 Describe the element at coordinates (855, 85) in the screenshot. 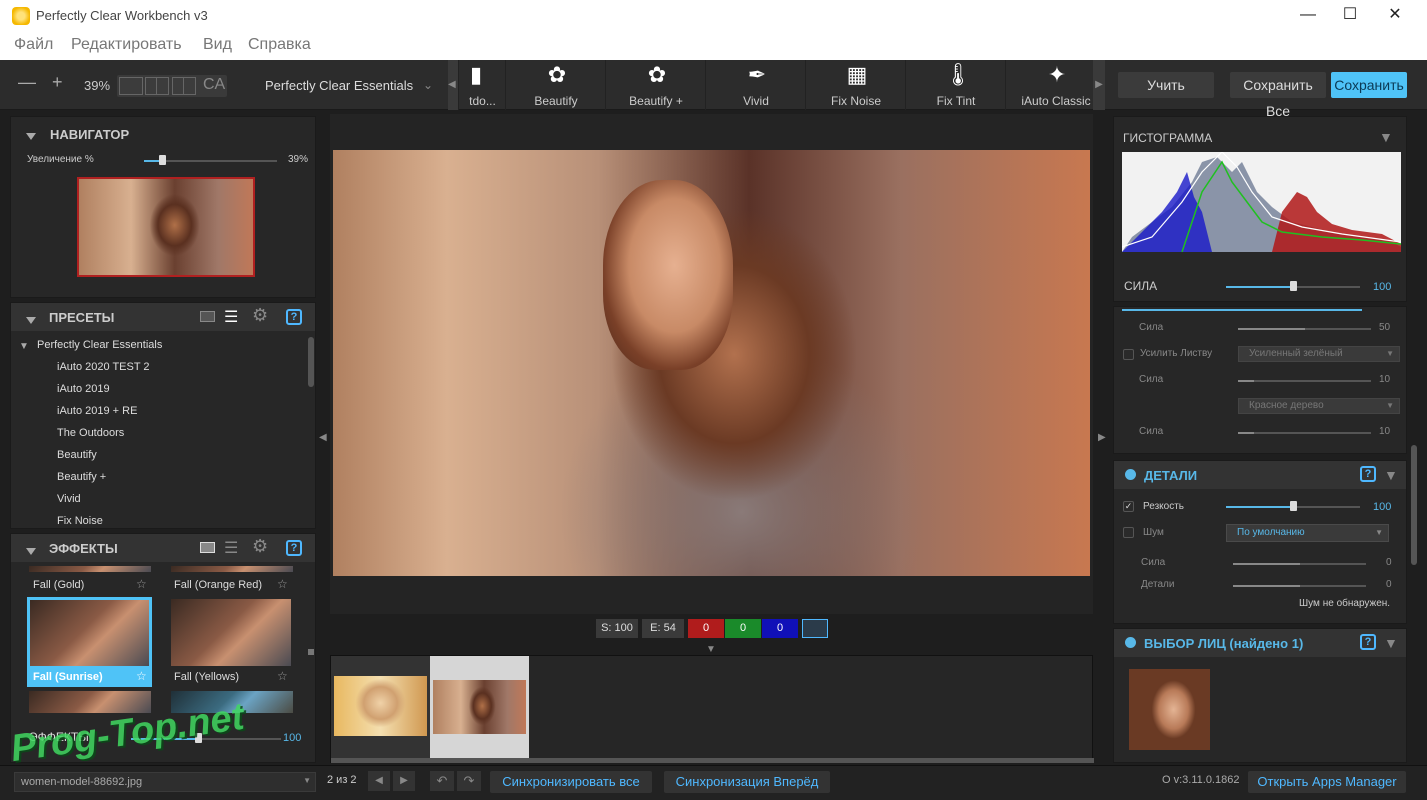

I see `preset-tab-fix-noise: ▦ Fix Noise` at that location.